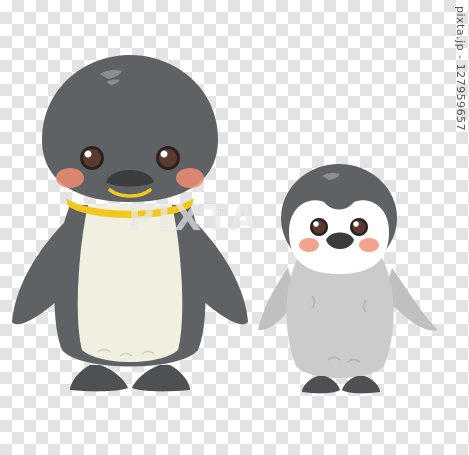  What do you see at coordinates (130, 283) in the screenshot?
I see `adult-belly` at bounding box center [130, 283].